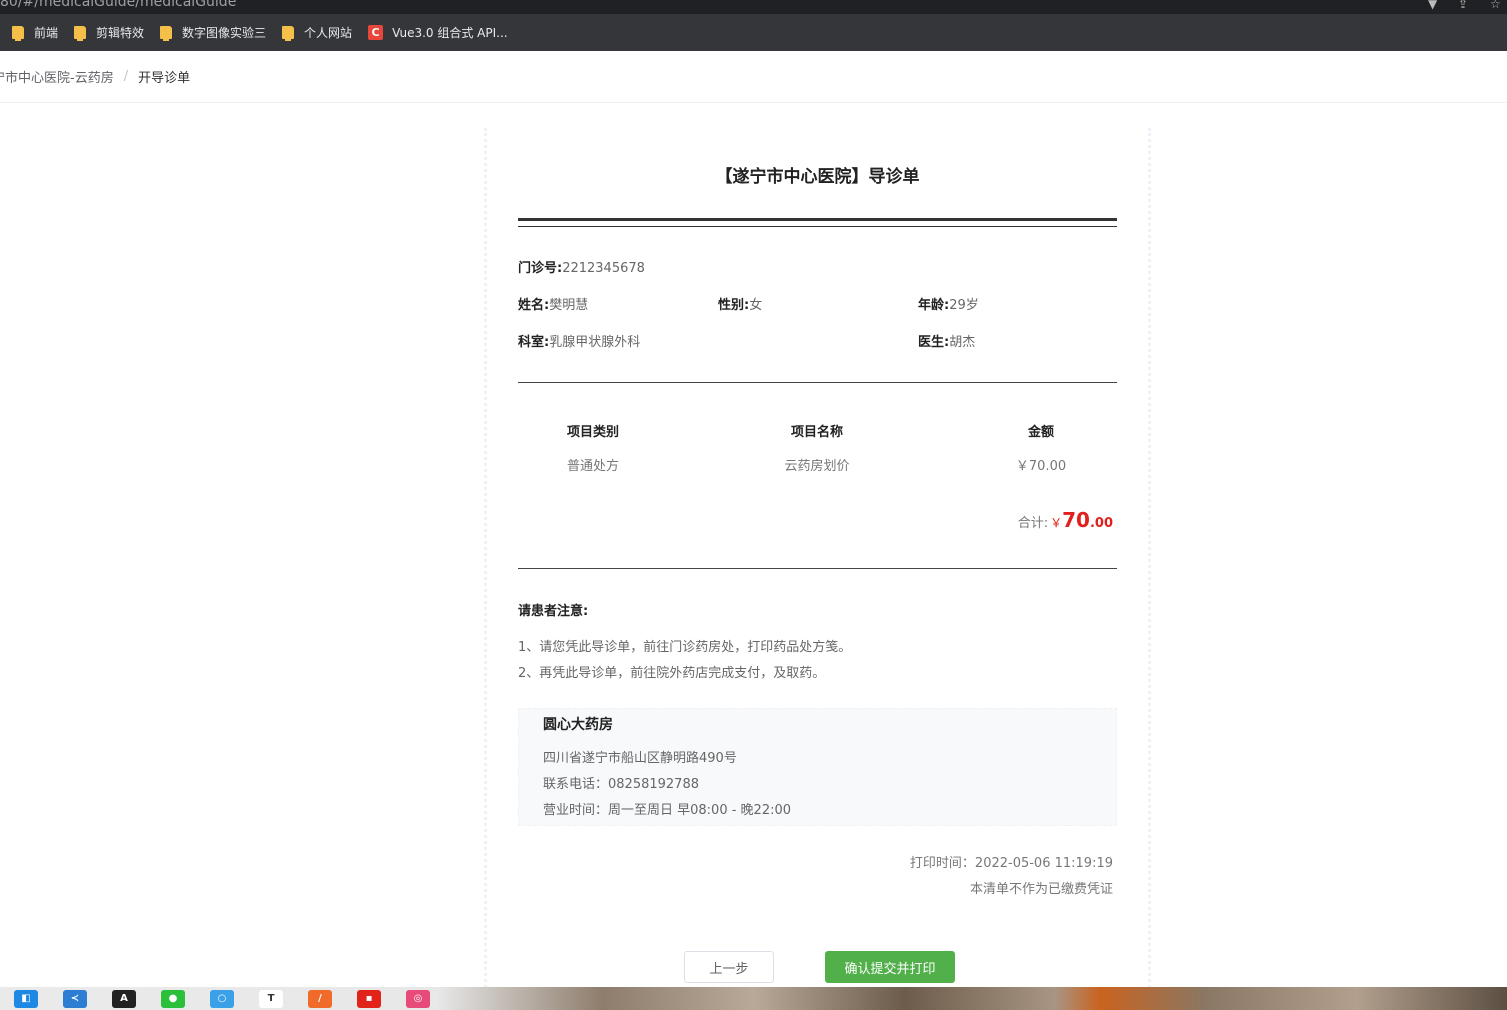 This screenshot has width=1507, height=1010. I want to click on app-icon: ◧, so click(26, 998).